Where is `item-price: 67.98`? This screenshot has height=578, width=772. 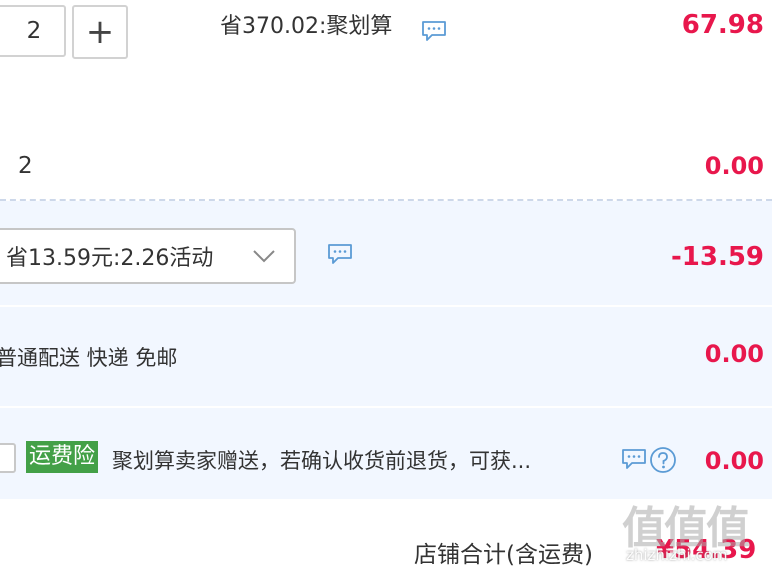 item-price: 67.98 is located at coordinates (722, 25).